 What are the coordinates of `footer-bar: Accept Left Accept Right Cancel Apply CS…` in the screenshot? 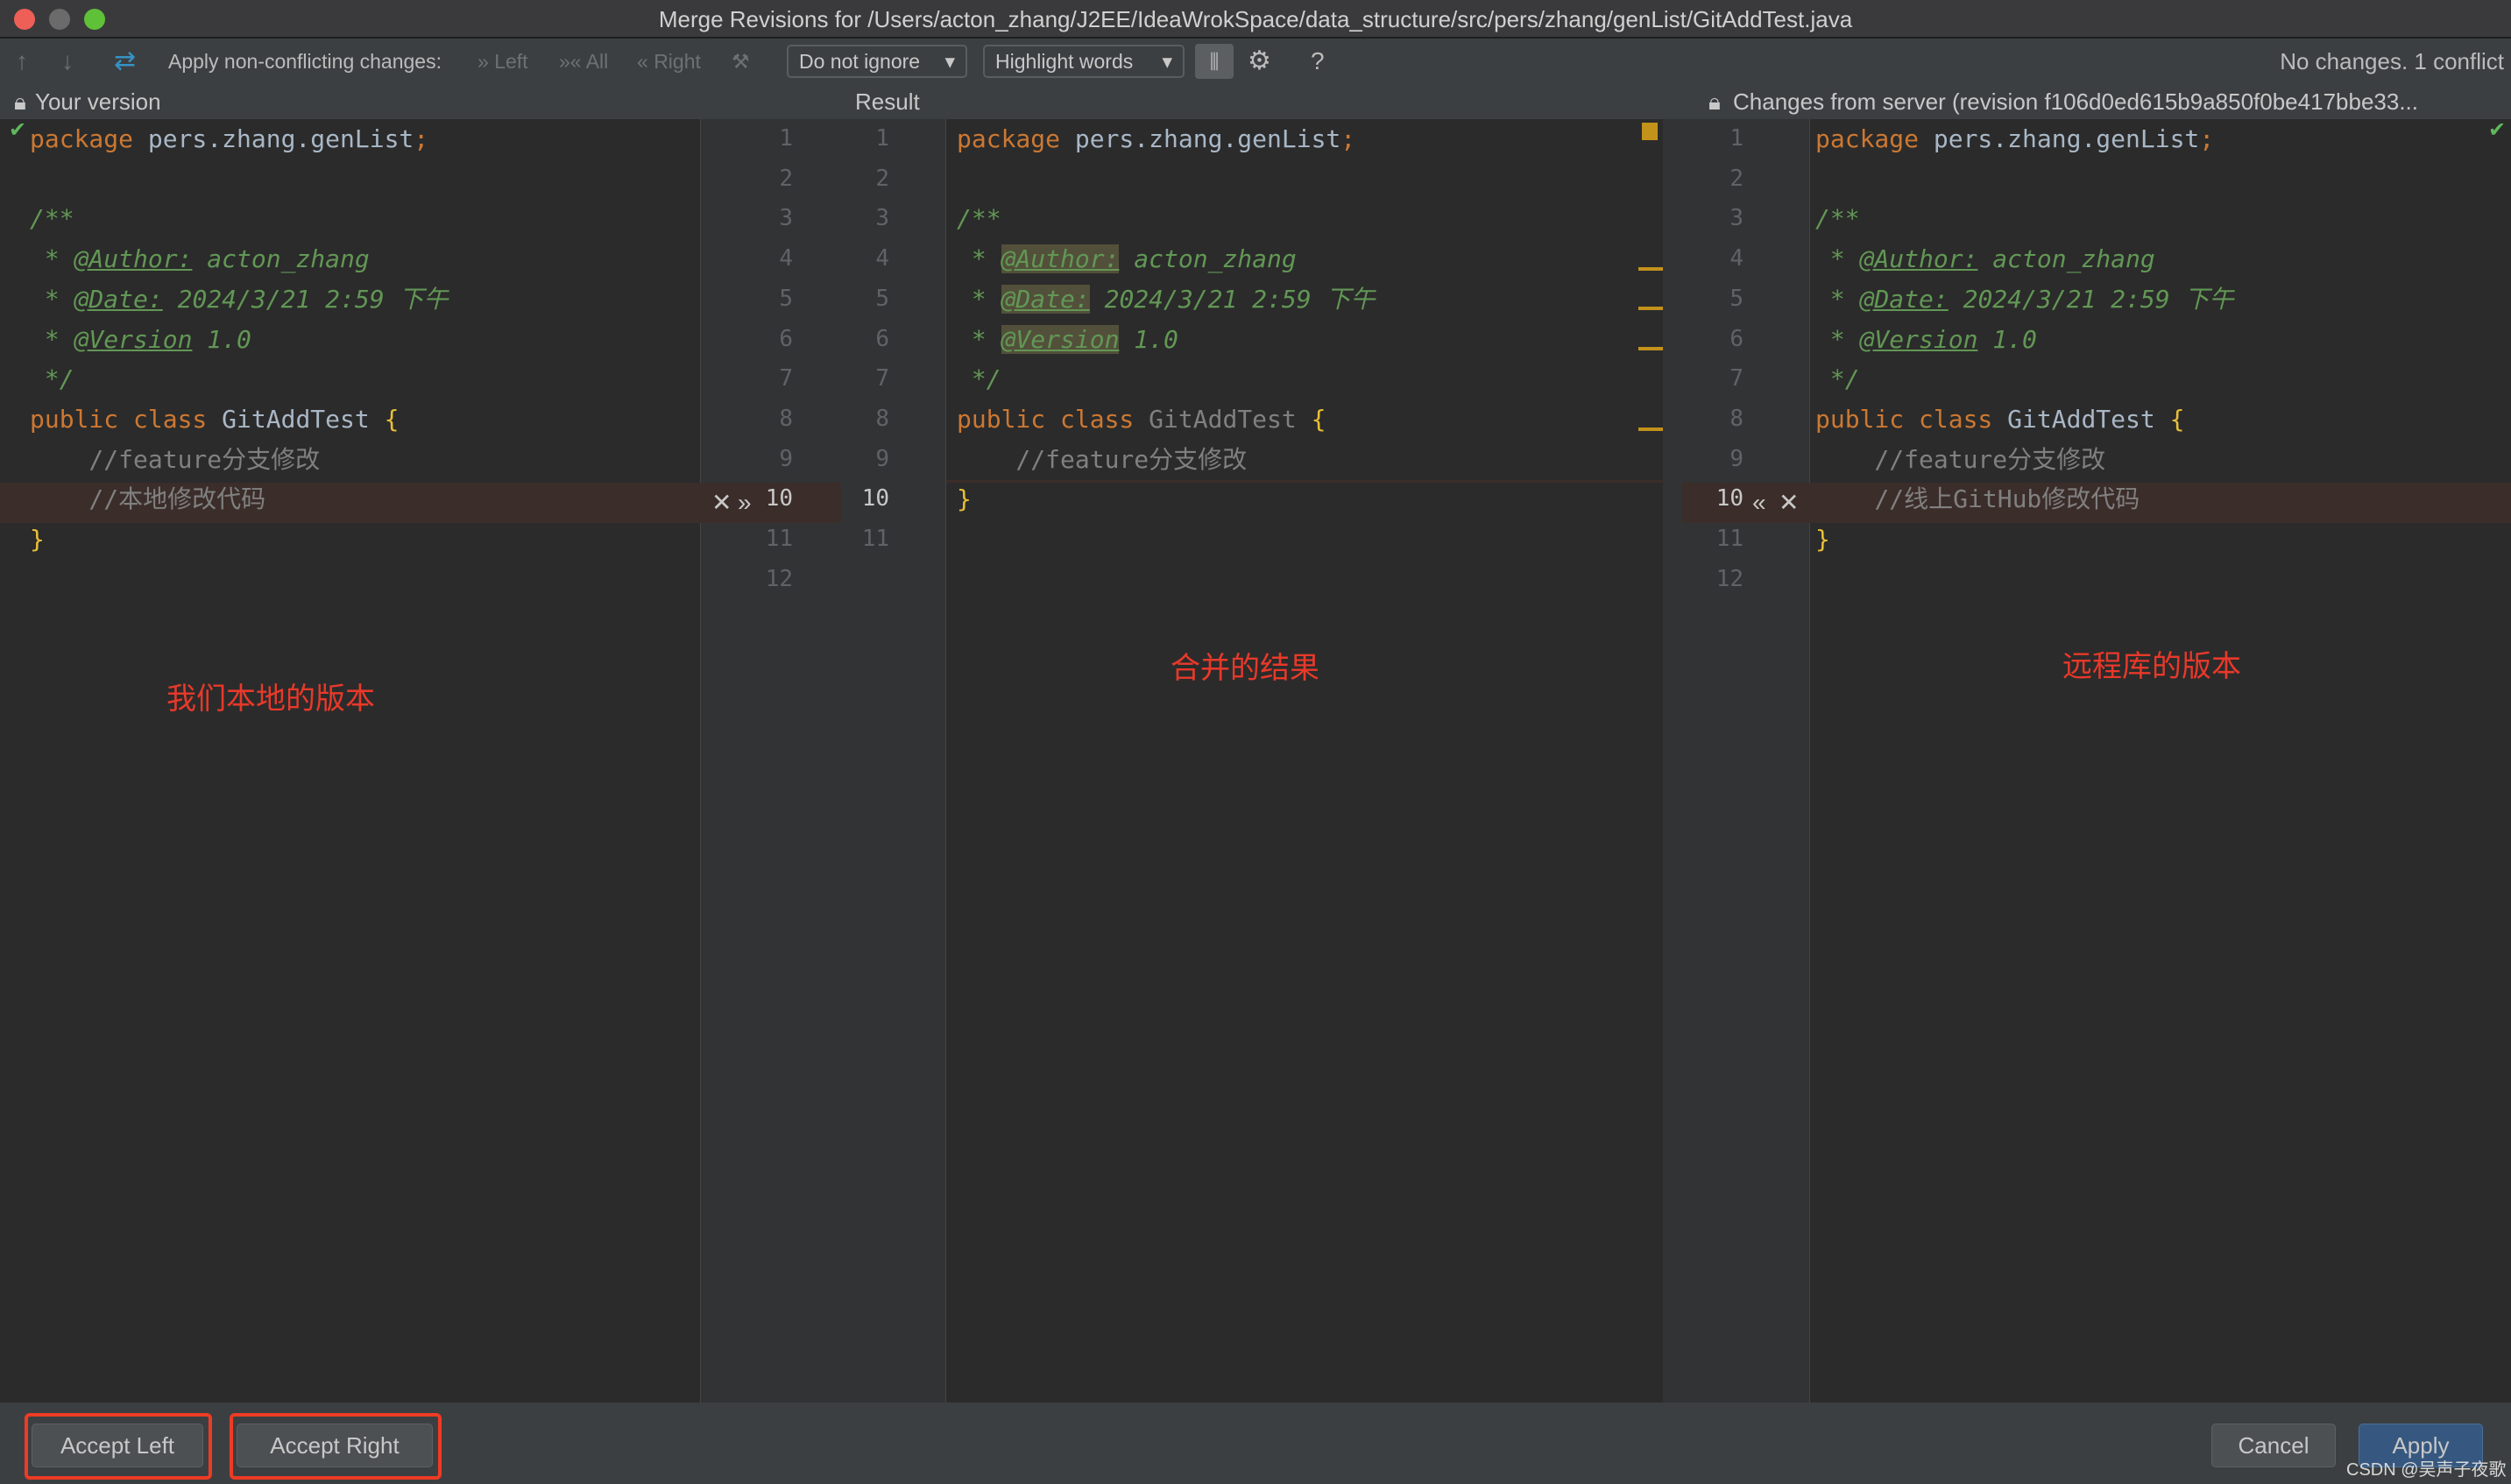 It's located at (1255, 1443).